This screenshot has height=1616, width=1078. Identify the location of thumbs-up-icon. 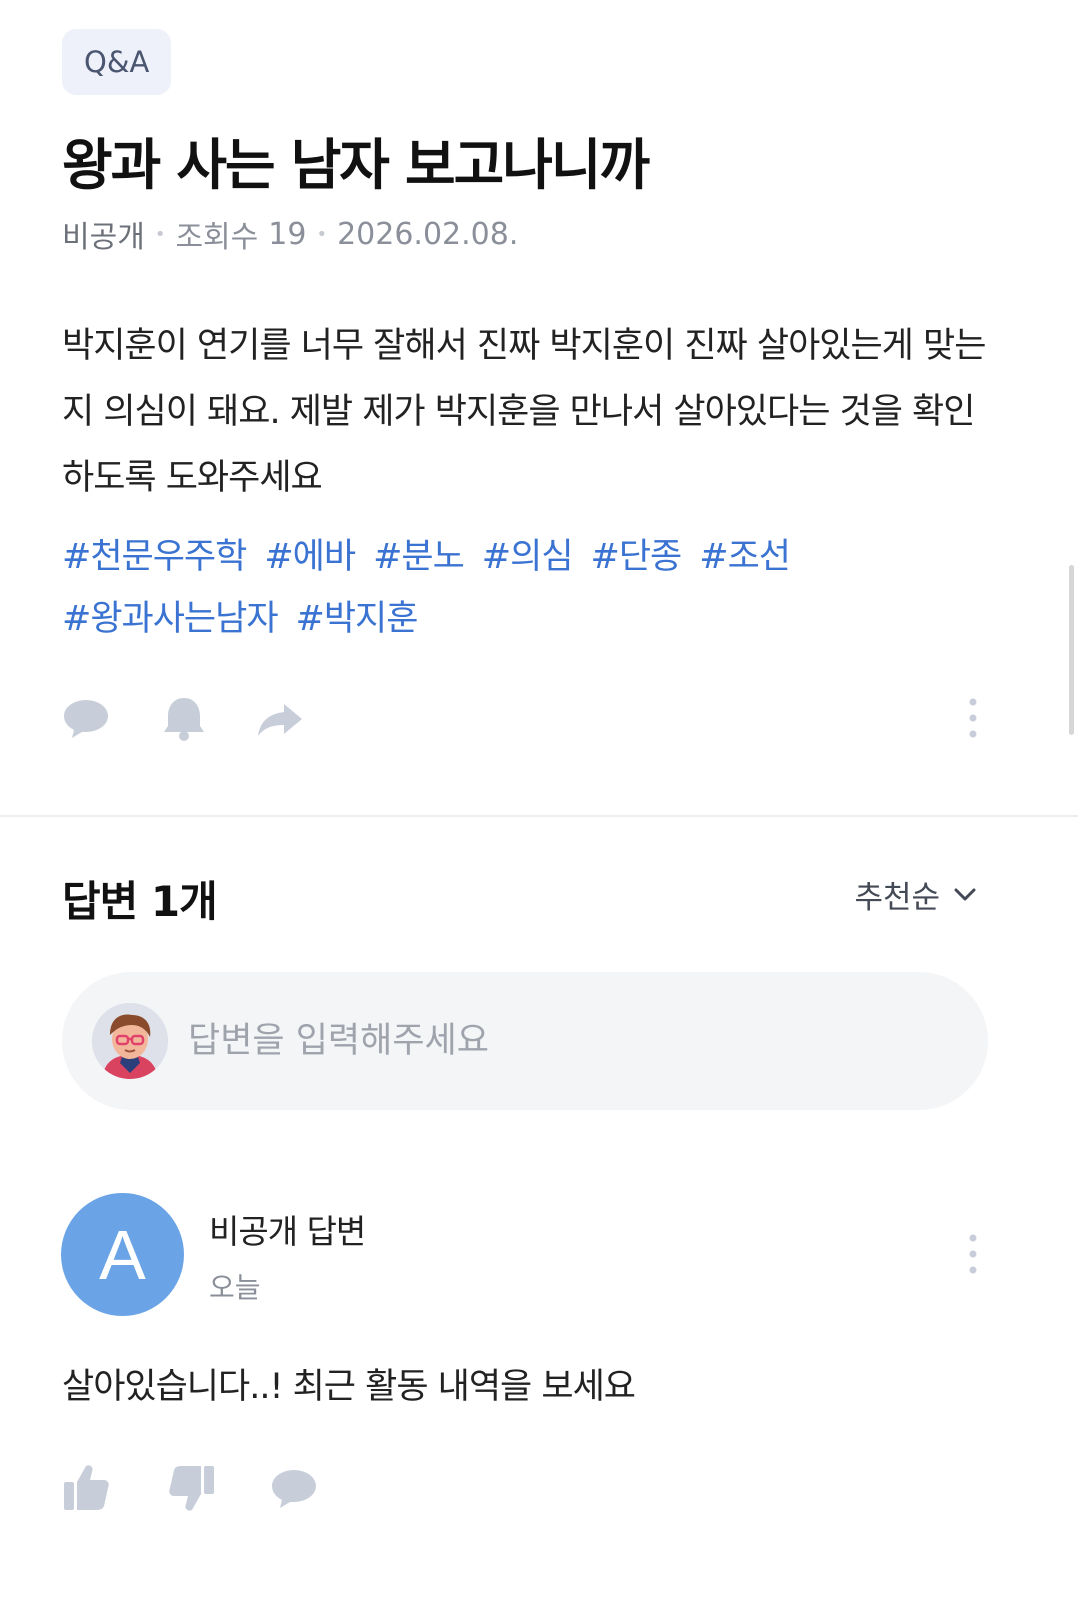
(86, 1487).